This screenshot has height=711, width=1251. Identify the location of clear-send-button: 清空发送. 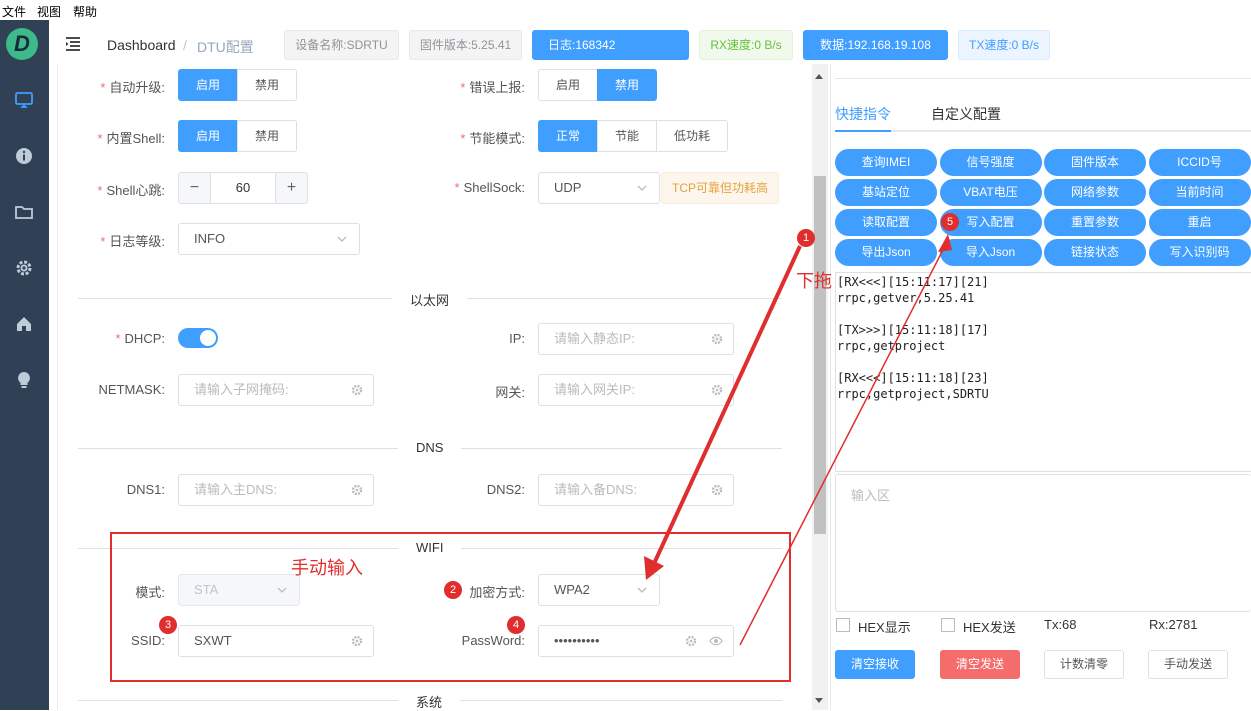
(980, 664).